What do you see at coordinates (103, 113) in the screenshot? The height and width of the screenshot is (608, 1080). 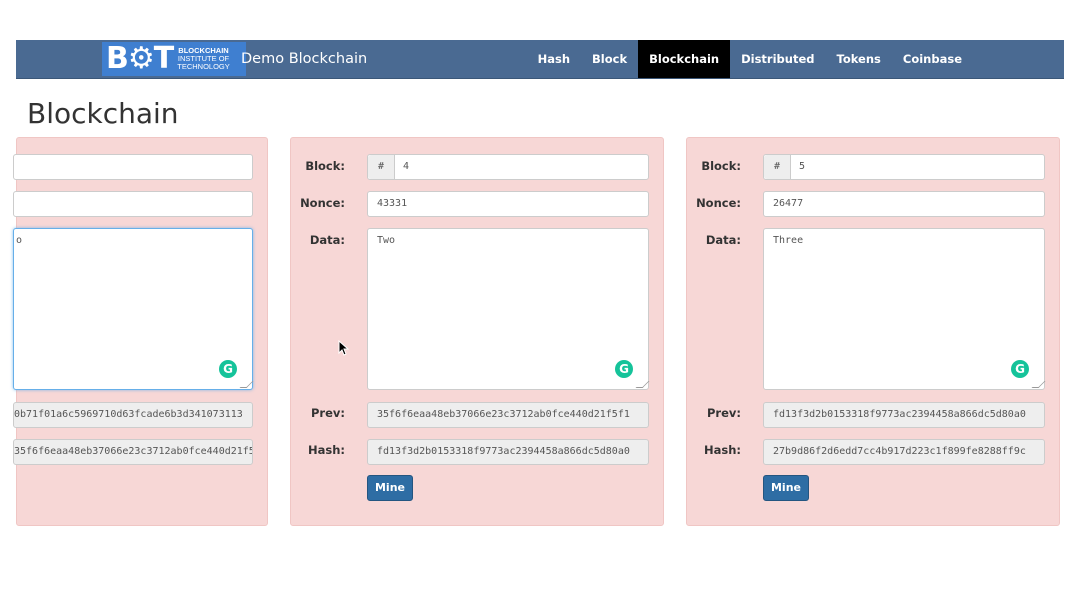 I see `page-title: Blockchain` at bounding box center [103, 113].